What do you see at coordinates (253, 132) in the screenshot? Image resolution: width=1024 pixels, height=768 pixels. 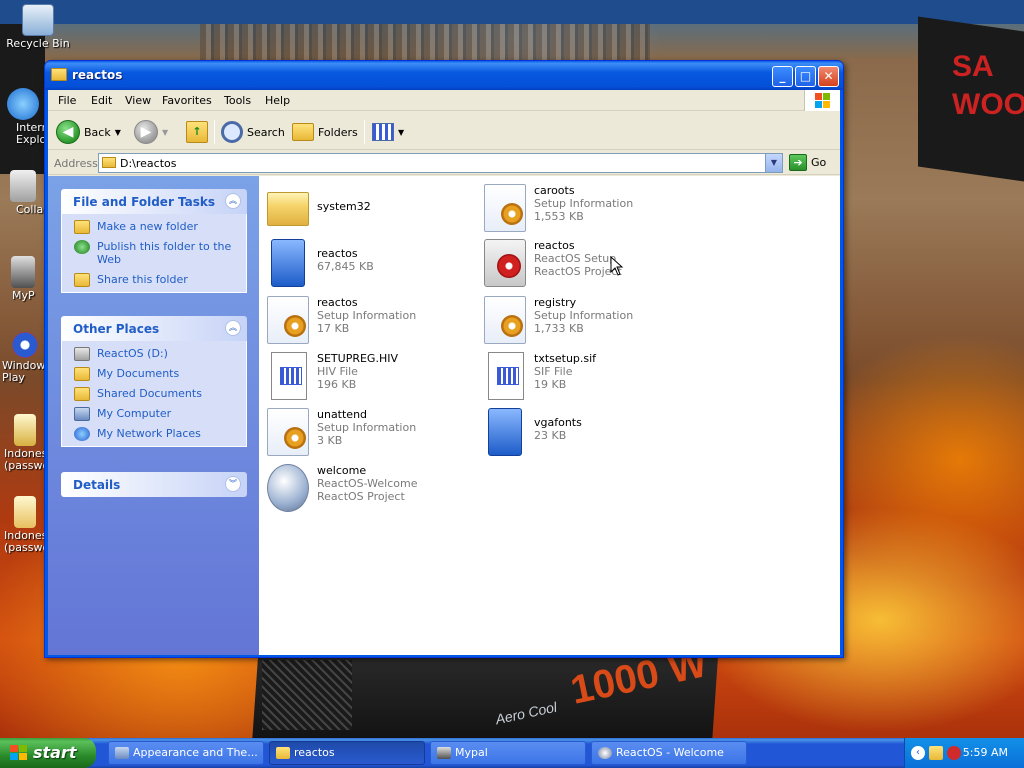 I see `search-button: Search` at bounding box center [253, 132].